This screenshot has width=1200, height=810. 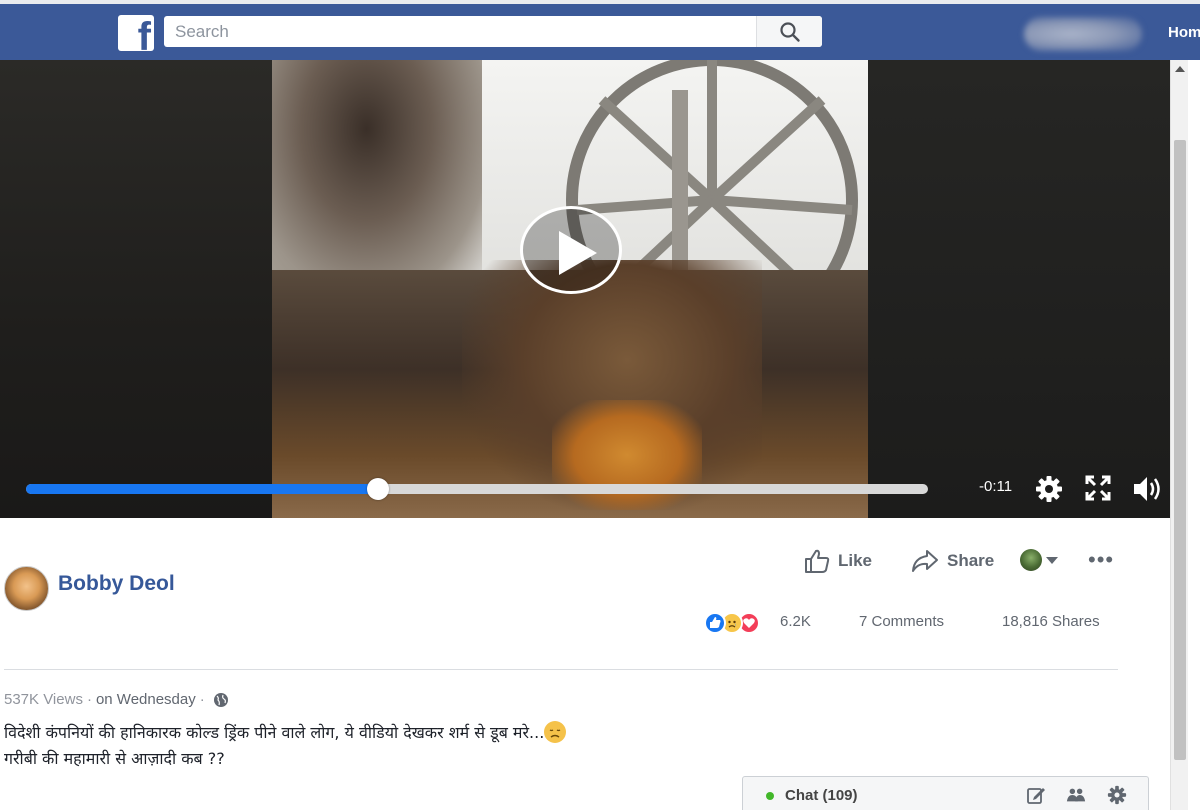 I want to click on share-as-menu, so click(x=1039, y=560).